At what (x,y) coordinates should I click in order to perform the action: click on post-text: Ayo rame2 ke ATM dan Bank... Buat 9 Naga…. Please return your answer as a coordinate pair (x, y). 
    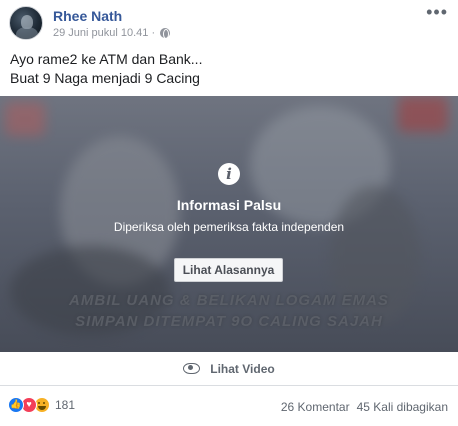
    Looking at the image, I should click on (106, 69).